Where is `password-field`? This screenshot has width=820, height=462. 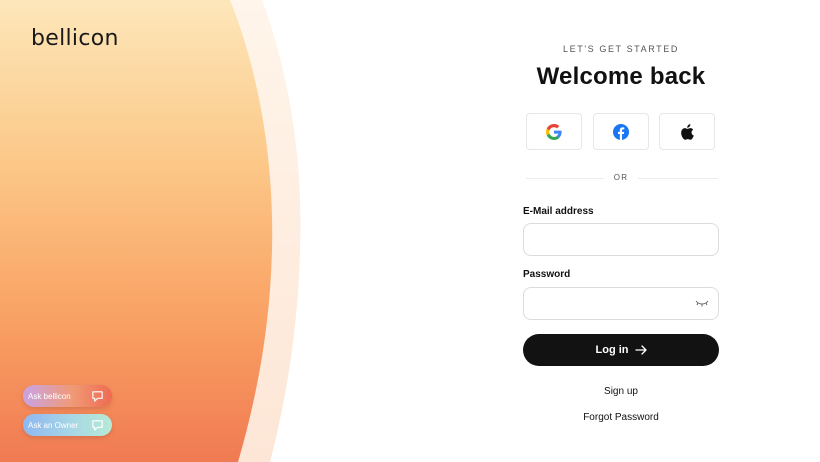
password-field is located at coordinates (621, 303).